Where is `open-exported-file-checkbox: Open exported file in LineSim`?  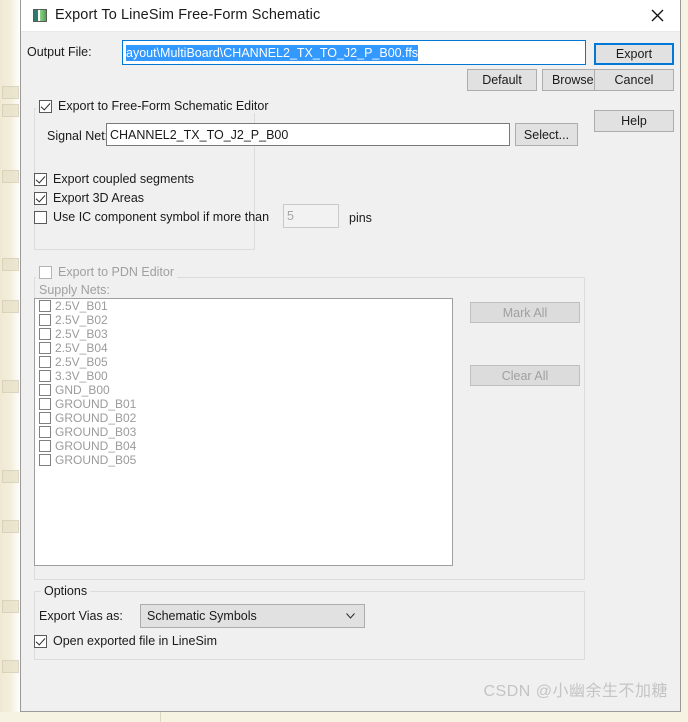
open-exported-file-checkbox: Open exported file in LineSim is located at coordinates (125, 641).